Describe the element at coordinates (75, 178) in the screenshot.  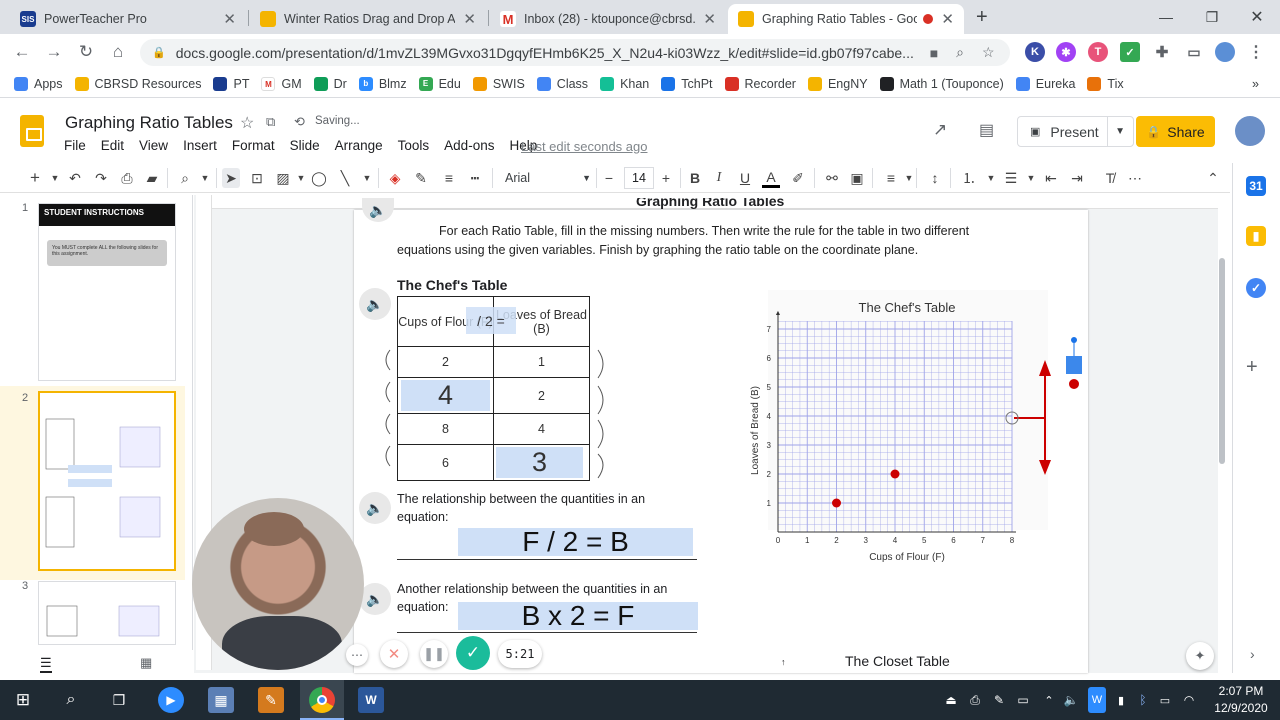
I see `undo-icon: ↶` at that location.